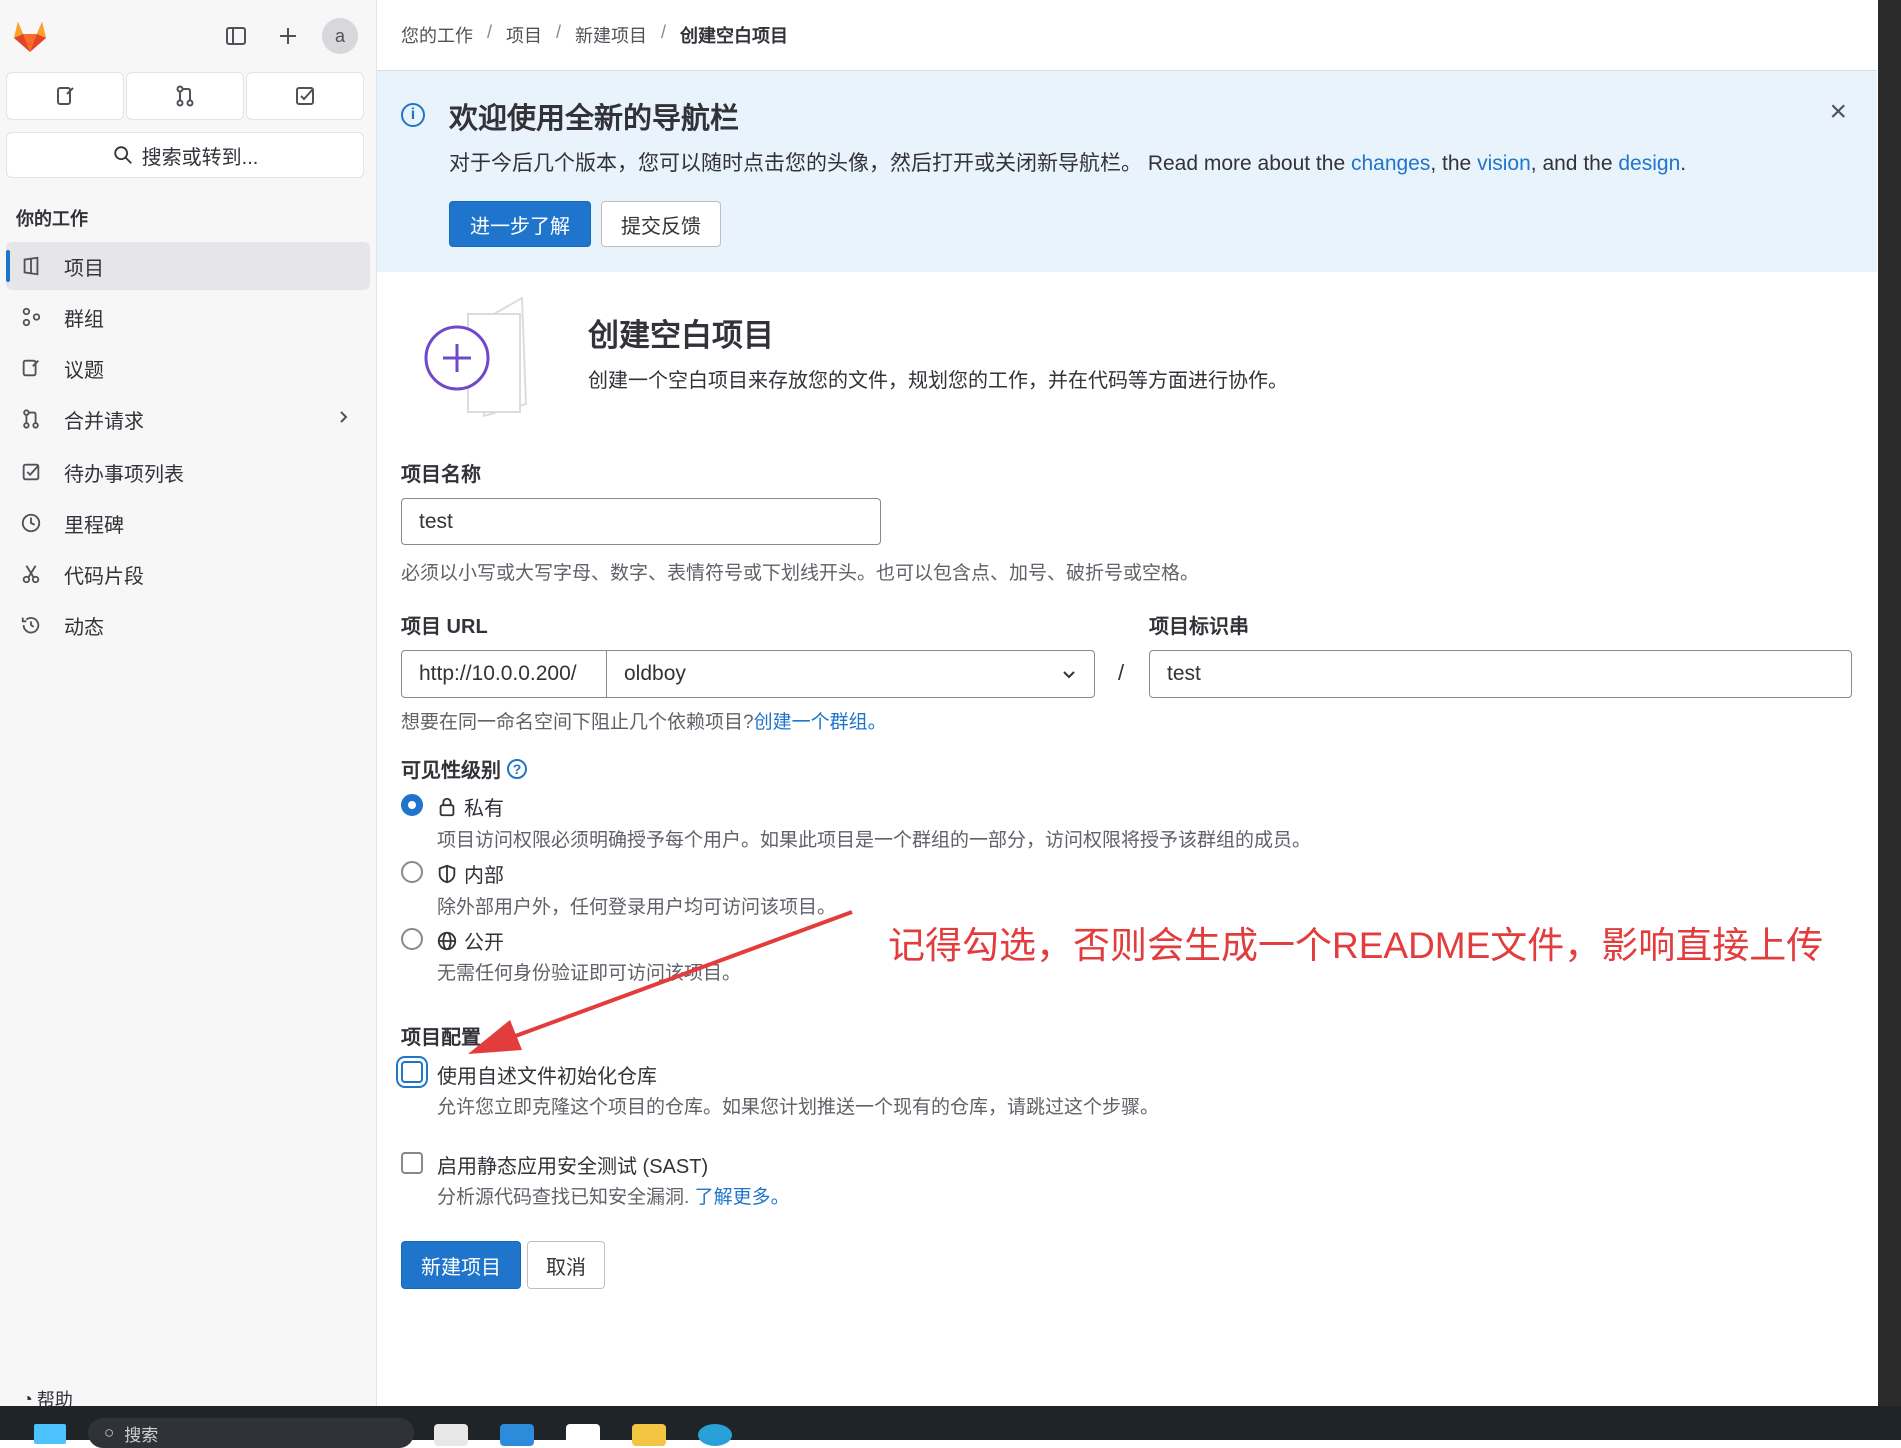 This screenshot has width=1901, height=1448. What do you see at coordinates (251, 1433) in the screenshot?
I see `taskbar-search: ○ 搜索` at bounding box center [251, 1433].